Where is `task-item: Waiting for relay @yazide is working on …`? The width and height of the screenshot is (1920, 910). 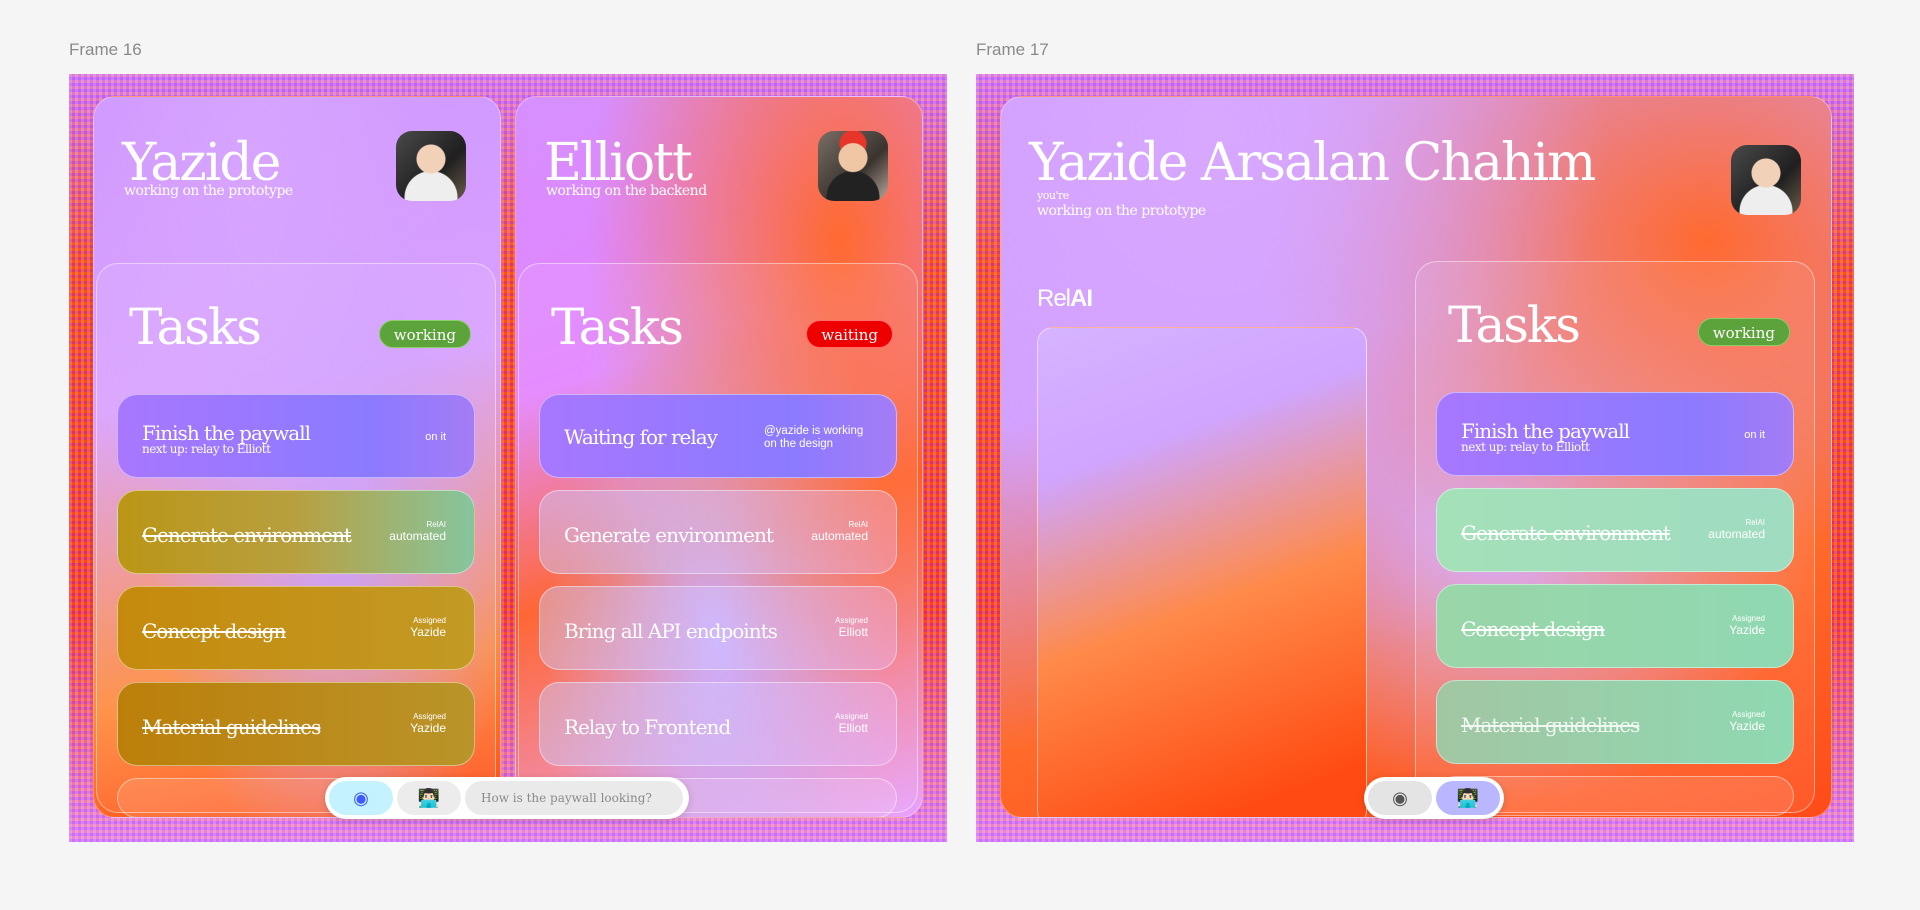
task-item: Waiting for relay @yazide is working on … is located at coordinates (718, 436).